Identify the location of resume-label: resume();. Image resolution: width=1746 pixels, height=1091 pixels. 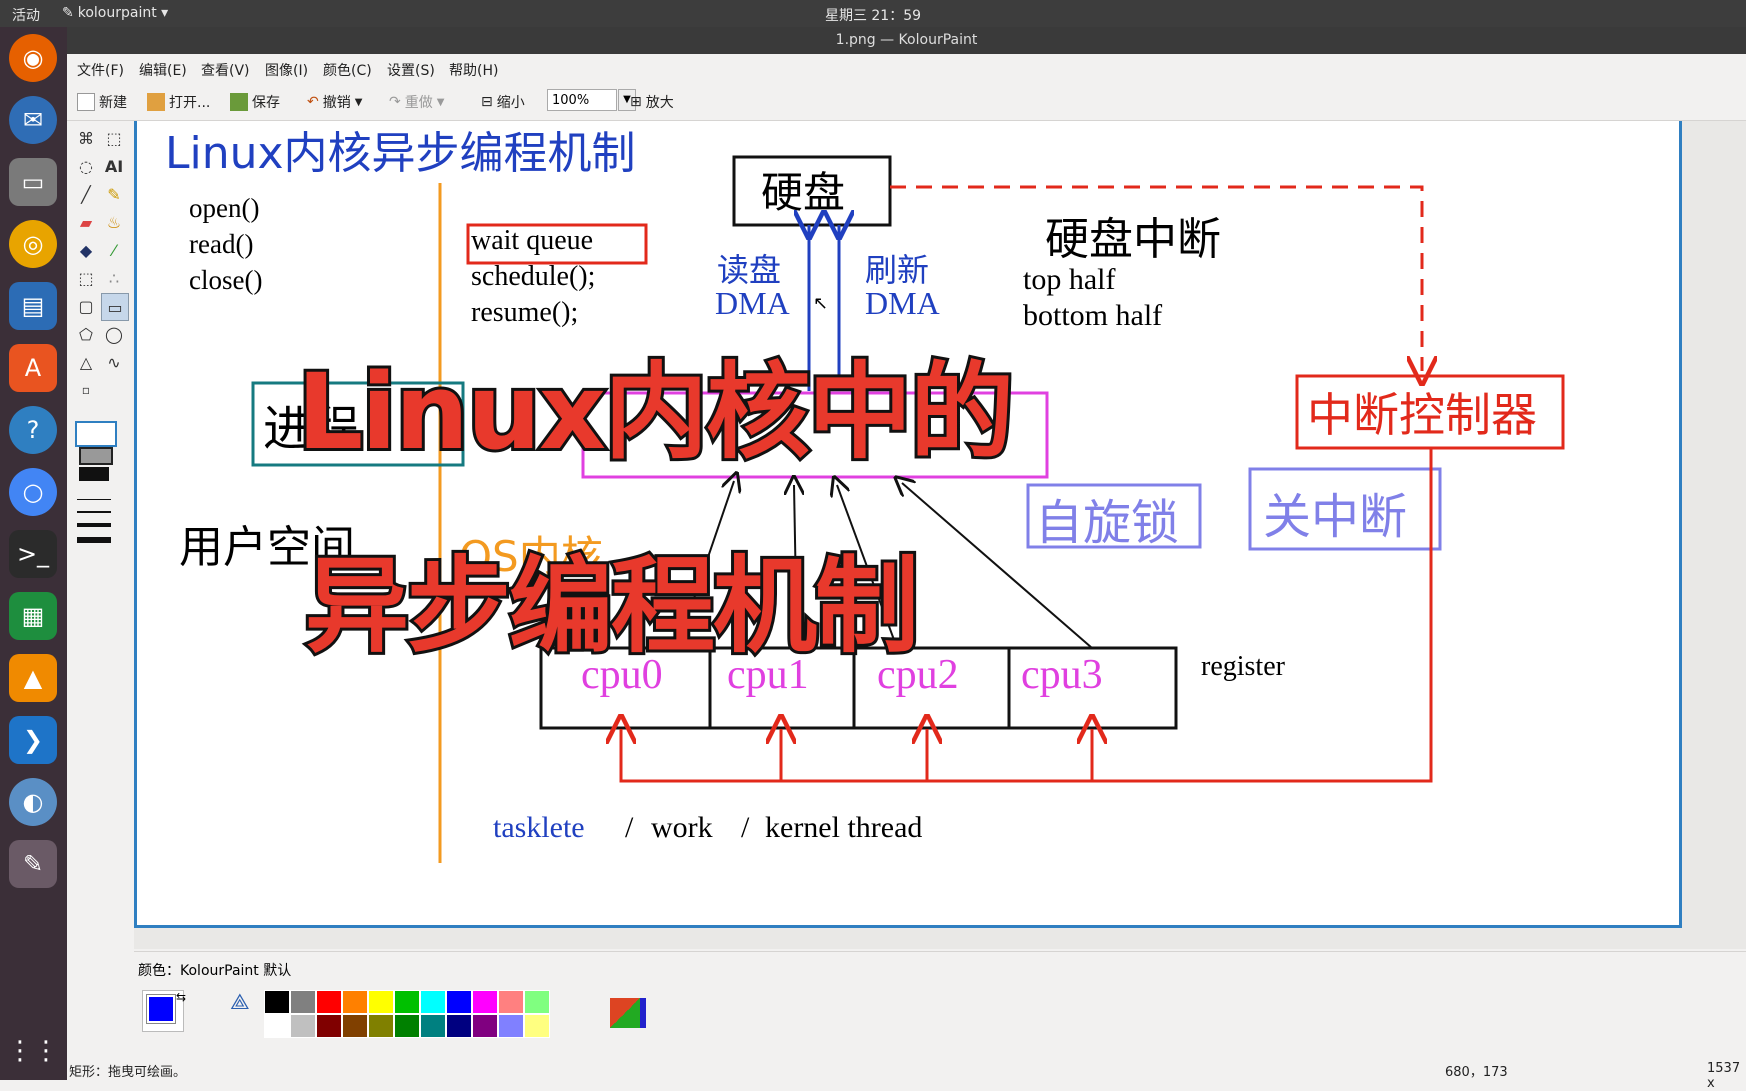
(525, 312).